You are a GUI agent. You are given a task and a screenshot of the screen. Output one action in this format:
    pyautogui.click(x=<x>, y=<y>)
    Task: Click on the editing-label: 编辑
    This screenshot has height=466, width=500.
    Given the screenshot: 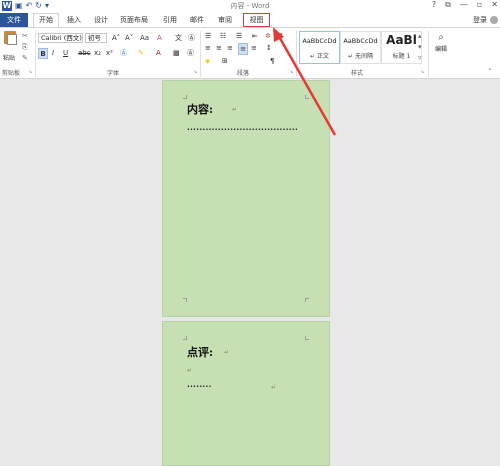 What is the action you would take?
    pyautogui.click(x=440, y=49)
    